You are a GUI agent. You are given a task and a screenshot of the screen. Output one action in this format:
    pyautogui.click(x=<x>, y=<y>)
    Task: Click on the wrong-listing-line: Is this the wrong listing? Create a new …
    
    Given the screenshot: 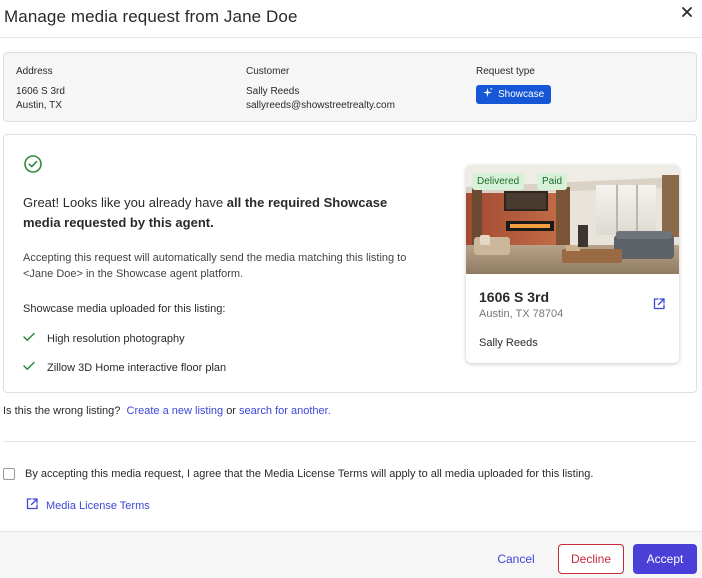 What is the action you would take?
    pyautogui.click(x=167, y=411)
    